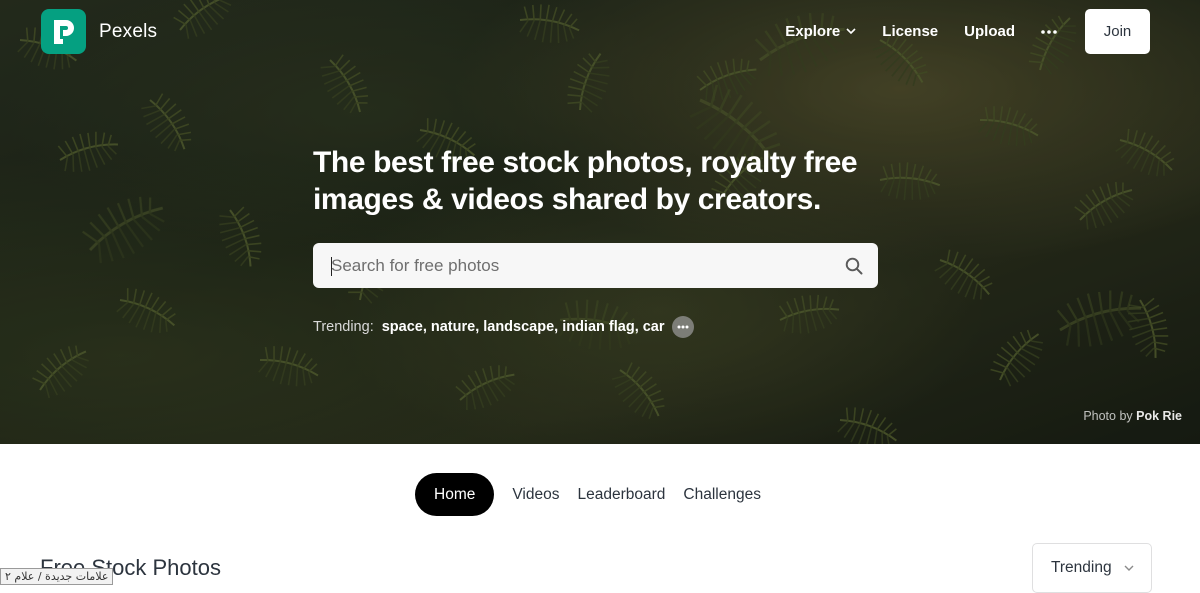 The image size is (1200, 593). What do you see at coordinates (621, 494) in the screenshot?
I see `tab-leaderboard: Leaderboard` at bounding box center [621, 494].